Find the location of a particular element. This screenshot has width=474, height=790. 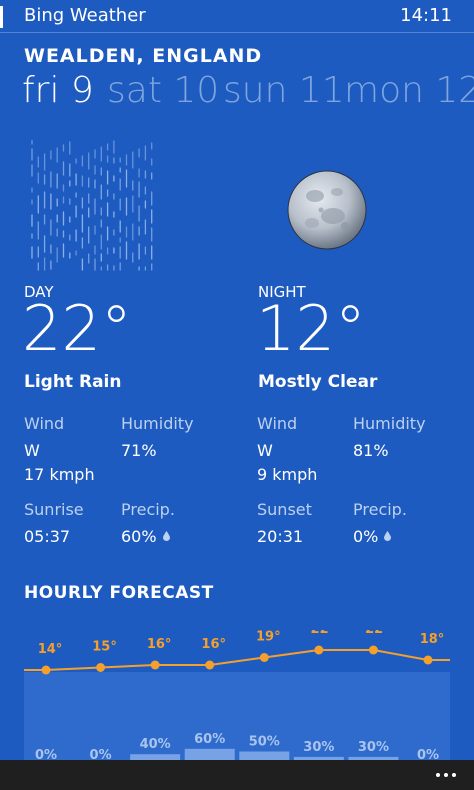

sunrise-label: Sunrise is located at coordinates (54, 509).